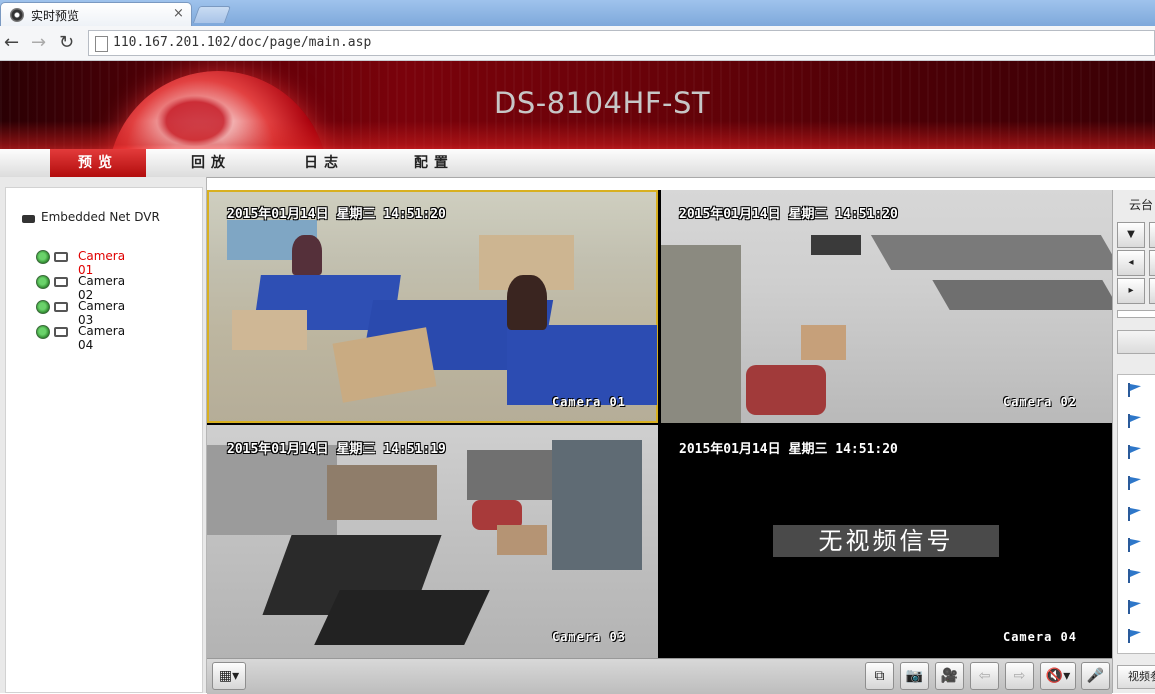  What do you see at coordinates (1131, 263) in the screenshot?
I see `ptz-left-button: ◂` at bounding box center [1131, 263].